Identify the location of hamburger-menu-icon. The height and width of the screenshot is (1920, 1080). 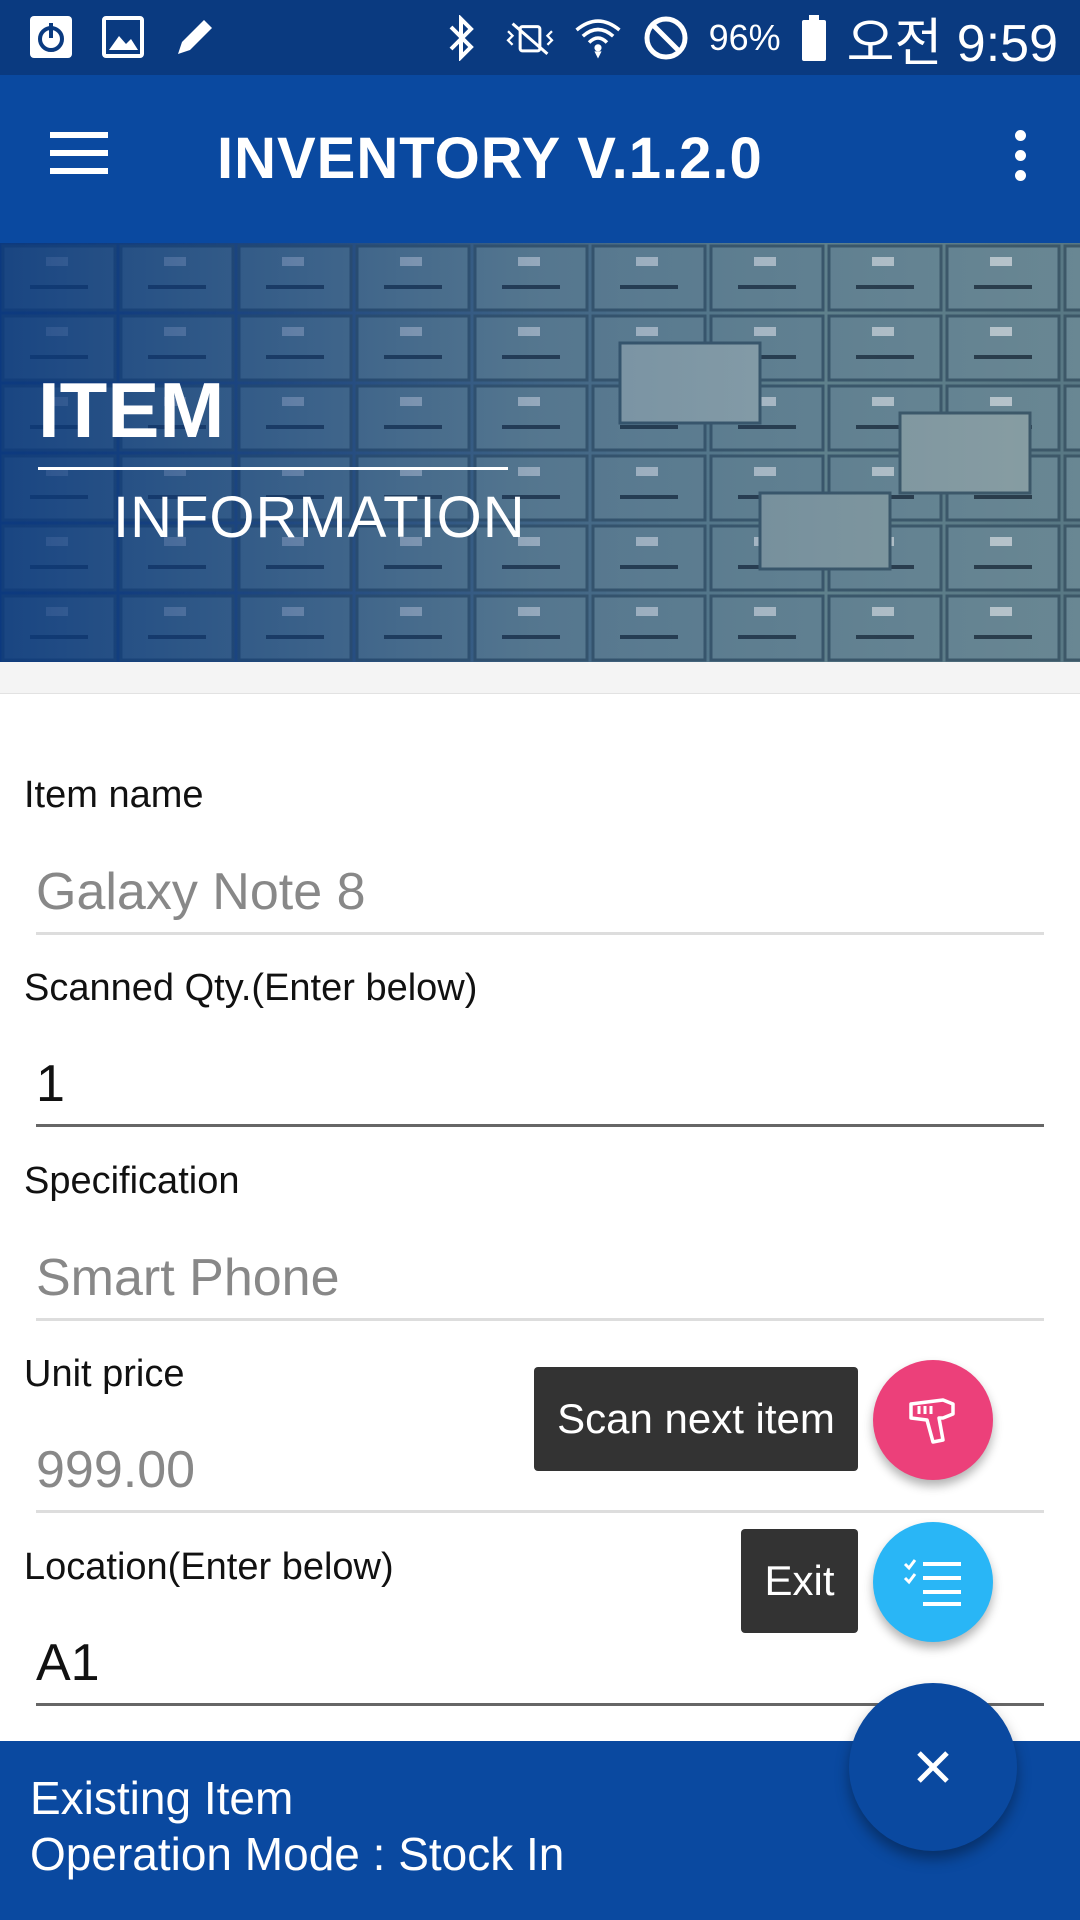
(85, 160).